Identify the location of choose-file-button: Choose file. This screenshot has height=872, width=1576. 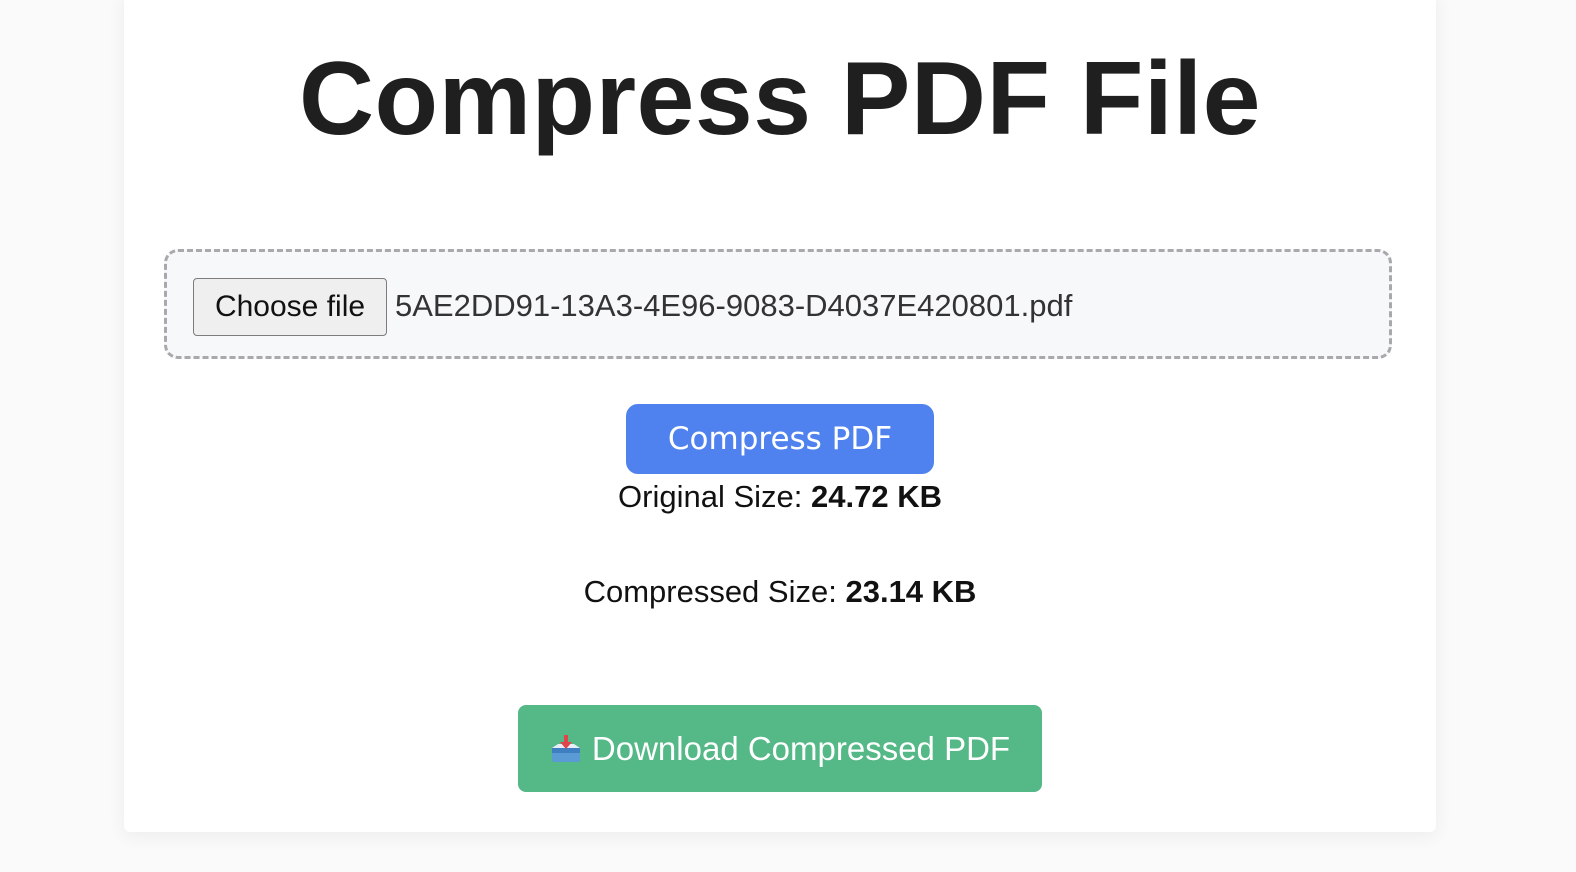
(290, 307).